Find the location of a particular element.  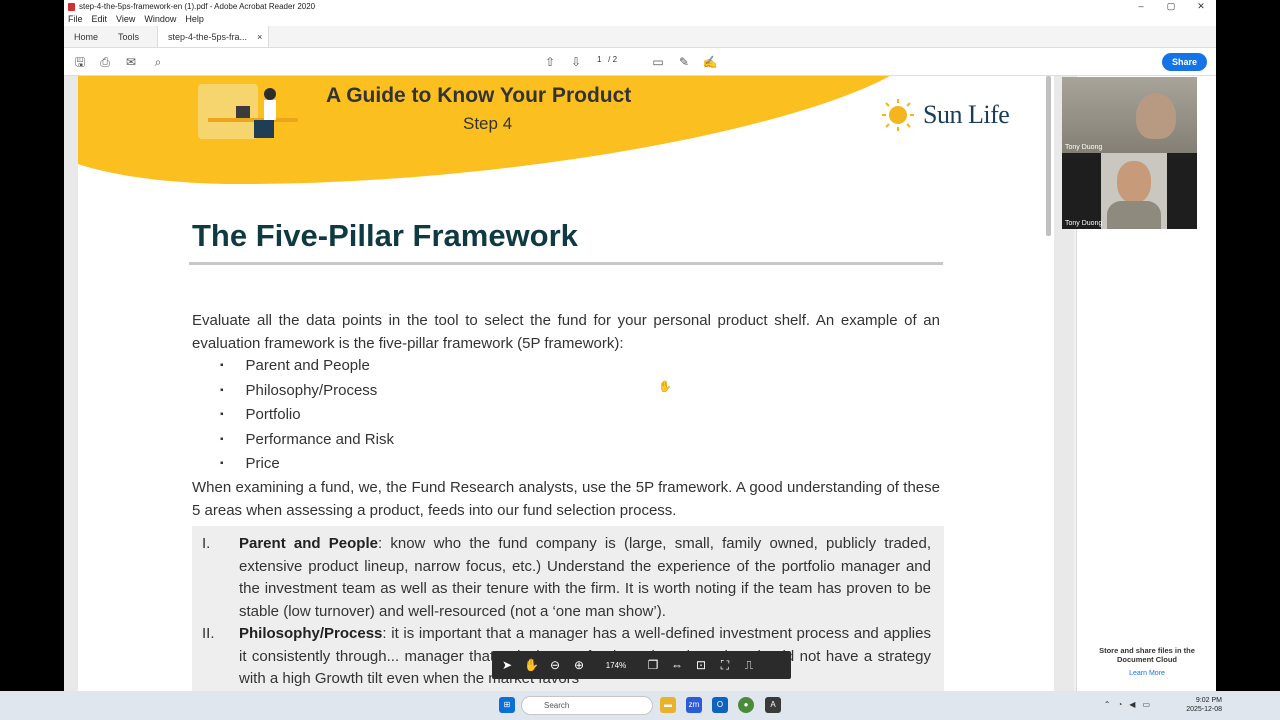

pillar-number: II. is located at coordinates (208, 633).